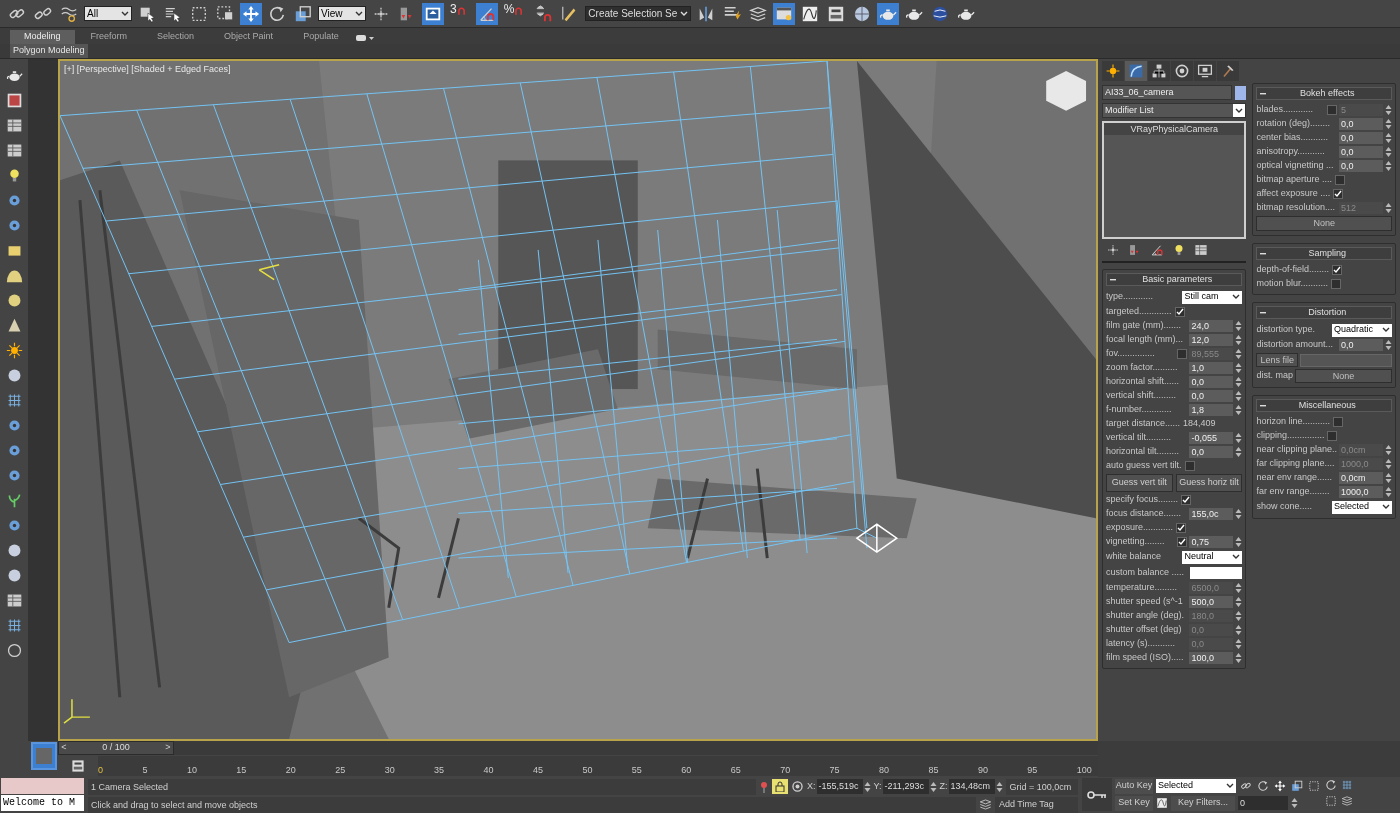 The image size is (1400, 813). Describe the element at coordinates (365, 38) in the screenshot. I see `ribbon-options-icon` at that location.